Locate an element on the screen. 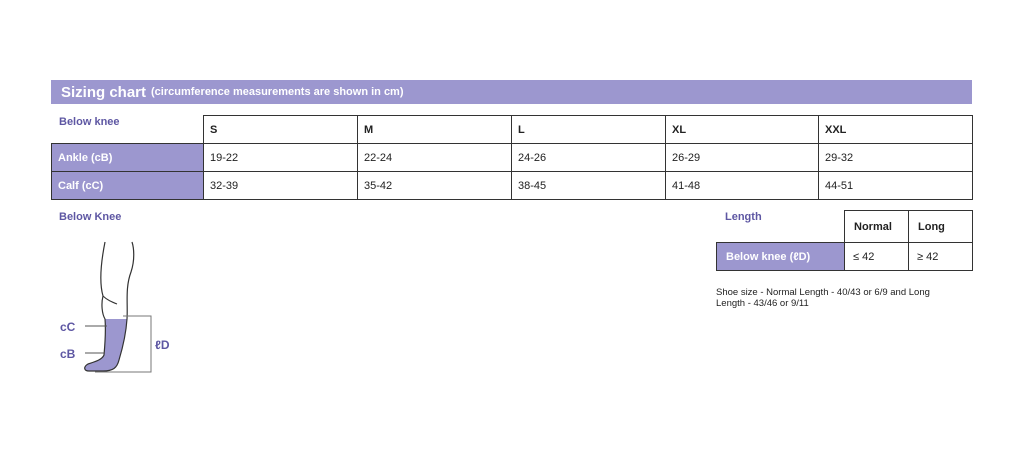  length-table-header-row: Normal Long is located at coordinates (845, 226).